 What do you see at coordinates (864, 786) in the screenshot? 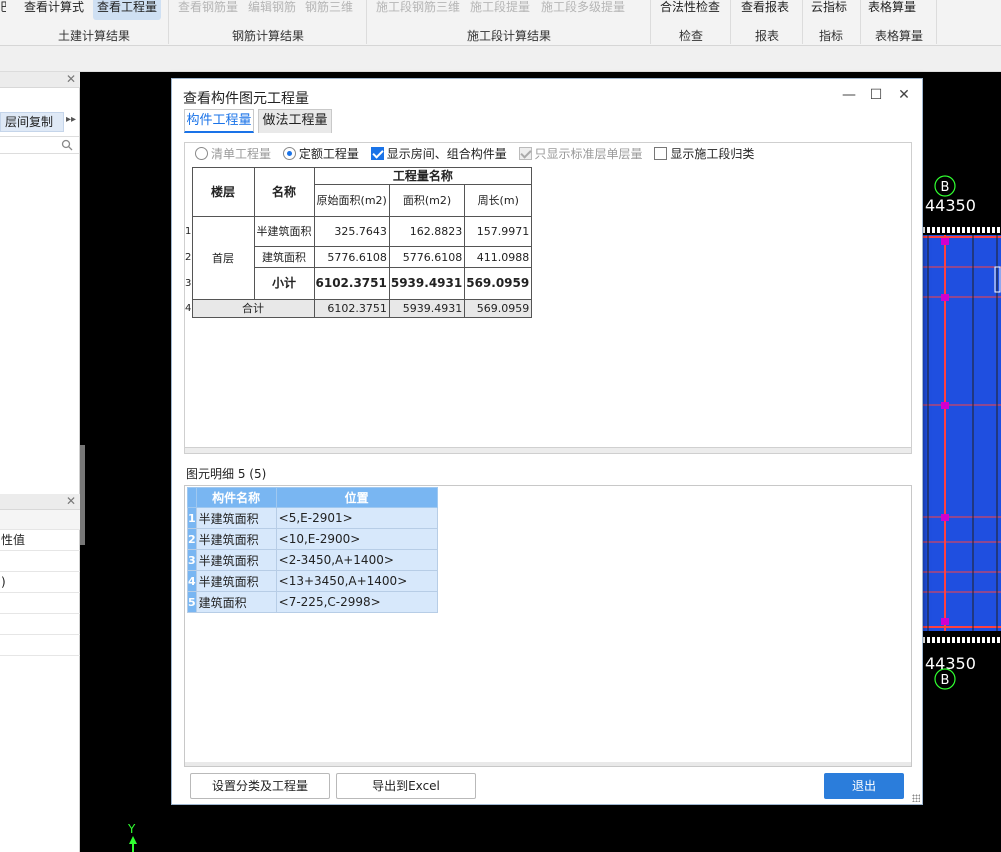
I see `exit-button: 退出` at bounding box center [864, 786].